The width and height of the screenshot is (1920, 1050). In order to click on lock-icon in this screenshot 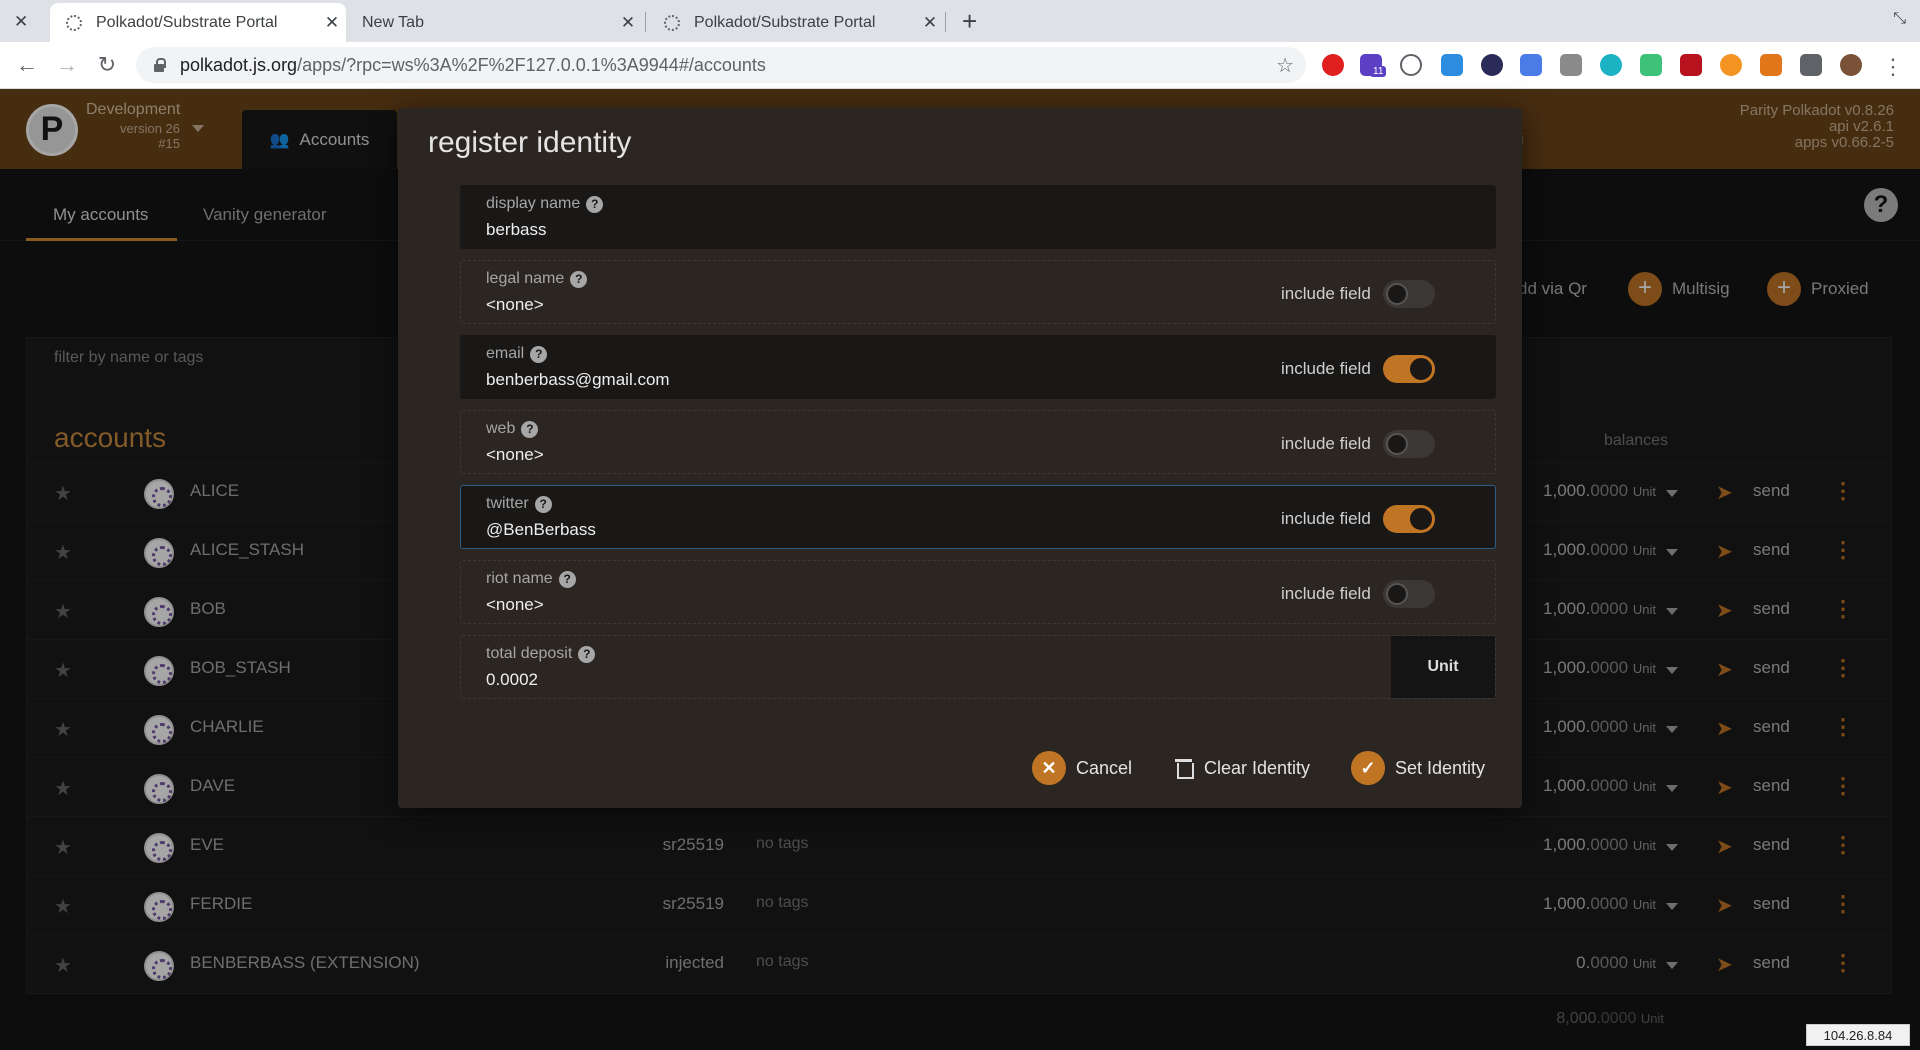, I will do `click(159, 65)`.